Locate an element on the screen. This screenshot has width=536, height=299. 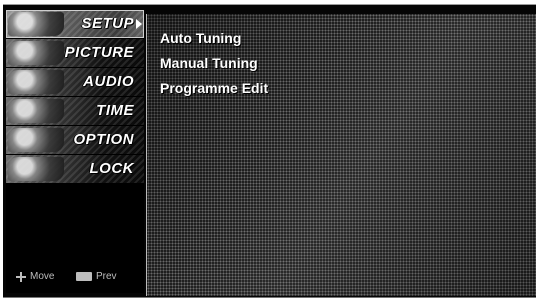
category-picture: PICTURE is located at coordinates (75, 53).